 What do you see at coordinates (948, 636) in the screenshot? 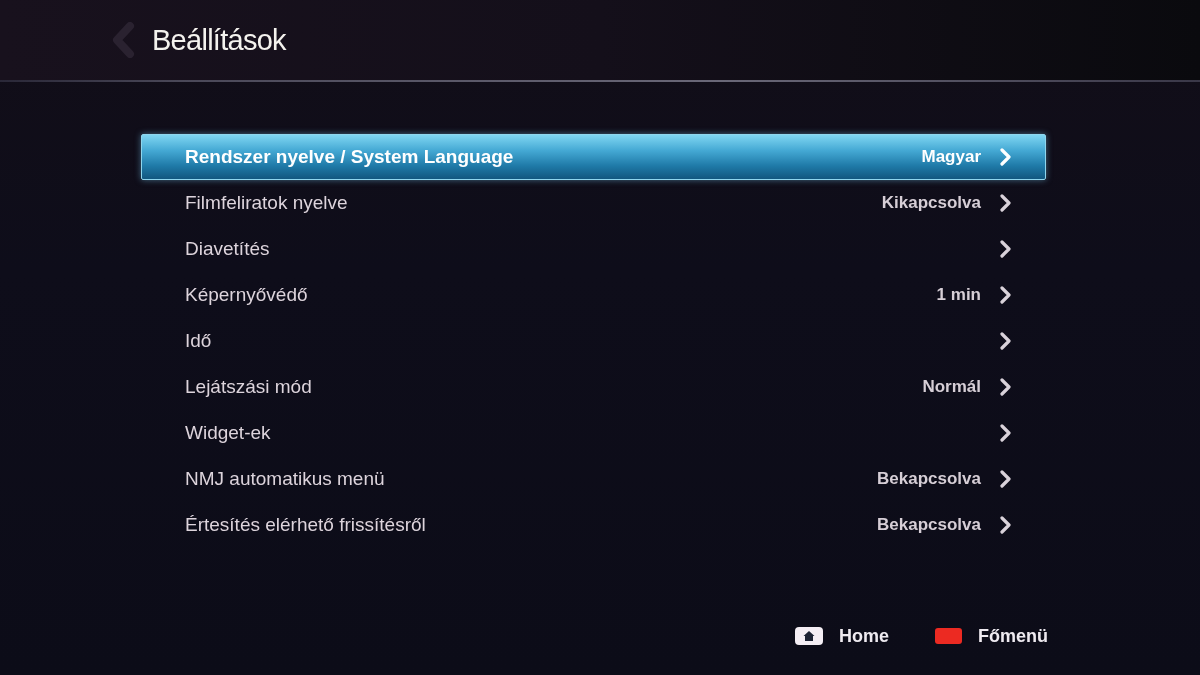
I see `color-key-icon` at bounding box center [948, 636].